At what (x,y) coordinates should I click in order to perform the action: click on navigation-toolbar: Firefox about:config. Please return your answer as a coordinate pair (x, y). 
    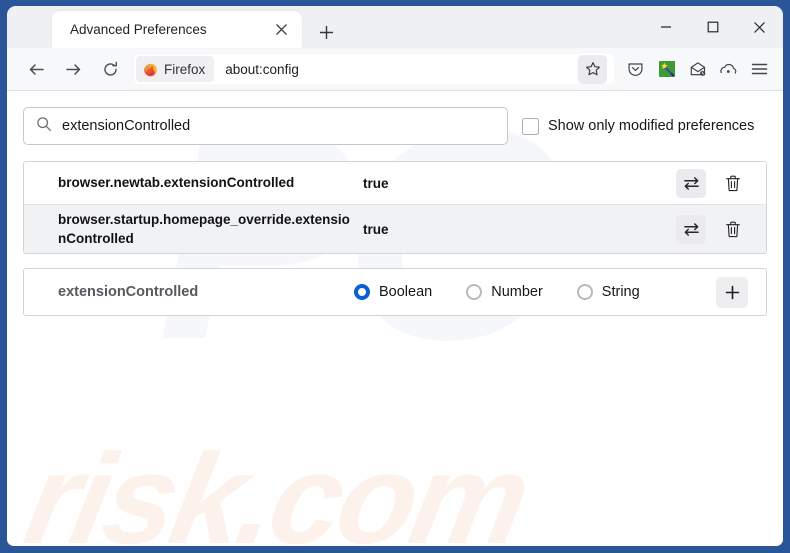
    Looking at the image, I should click on (395, 69).